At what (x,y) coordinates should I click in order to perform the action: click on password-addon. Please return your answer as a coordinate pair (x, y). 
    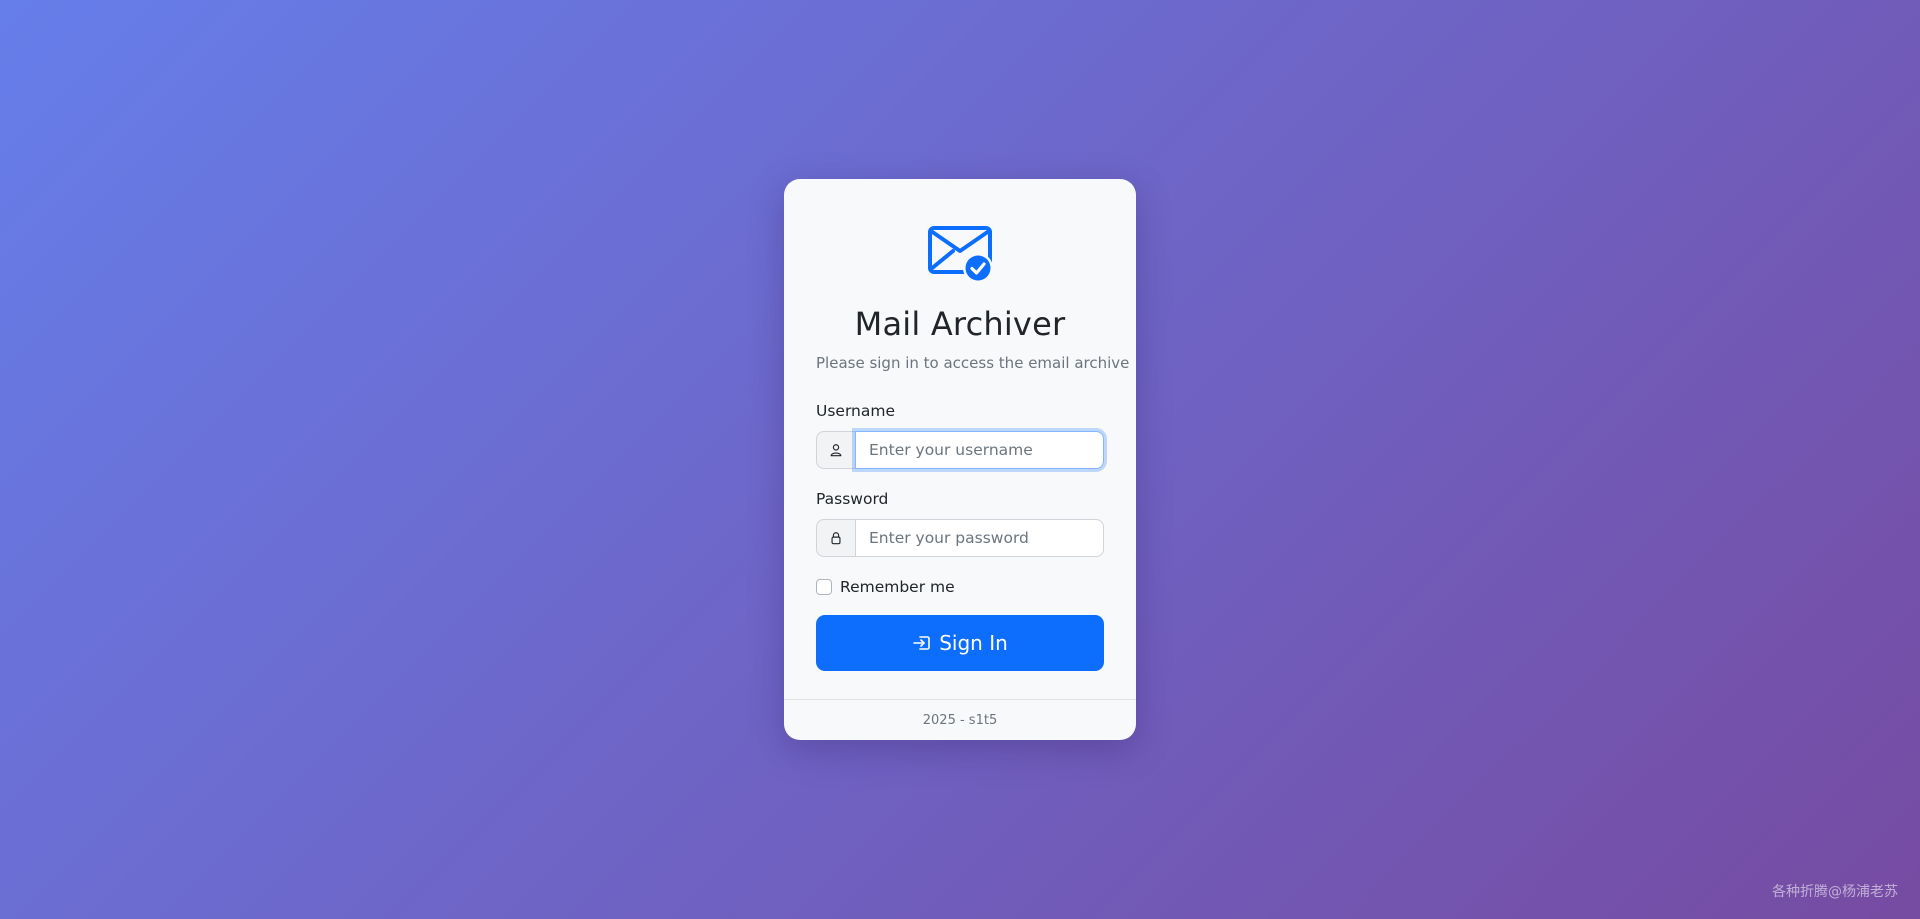
    Looking at the image, I should click on (835, 538).